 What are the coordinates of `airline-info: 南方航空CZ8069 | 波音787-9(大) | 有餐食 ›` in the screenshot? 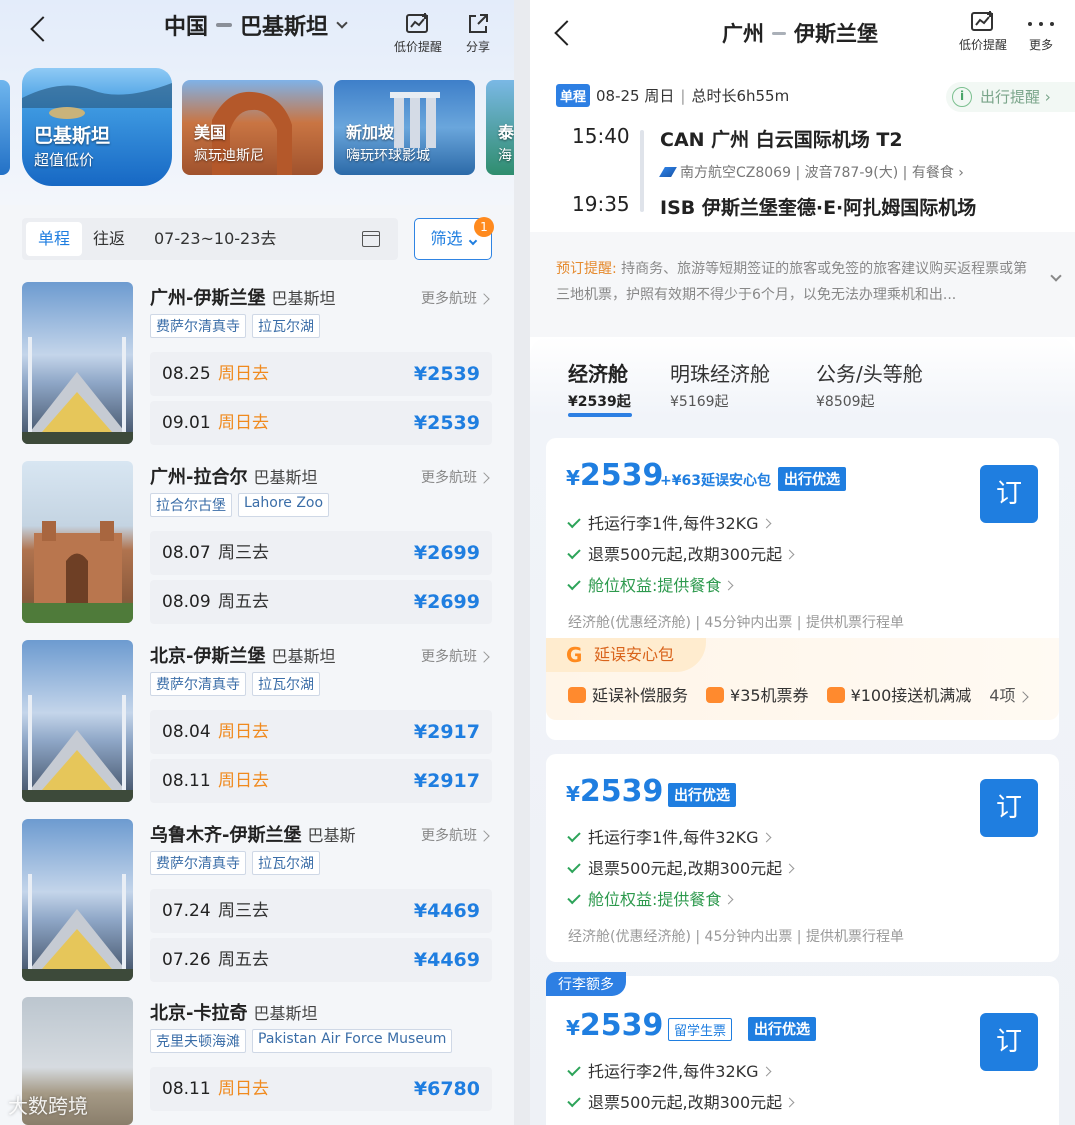 It's located at (811, 172).